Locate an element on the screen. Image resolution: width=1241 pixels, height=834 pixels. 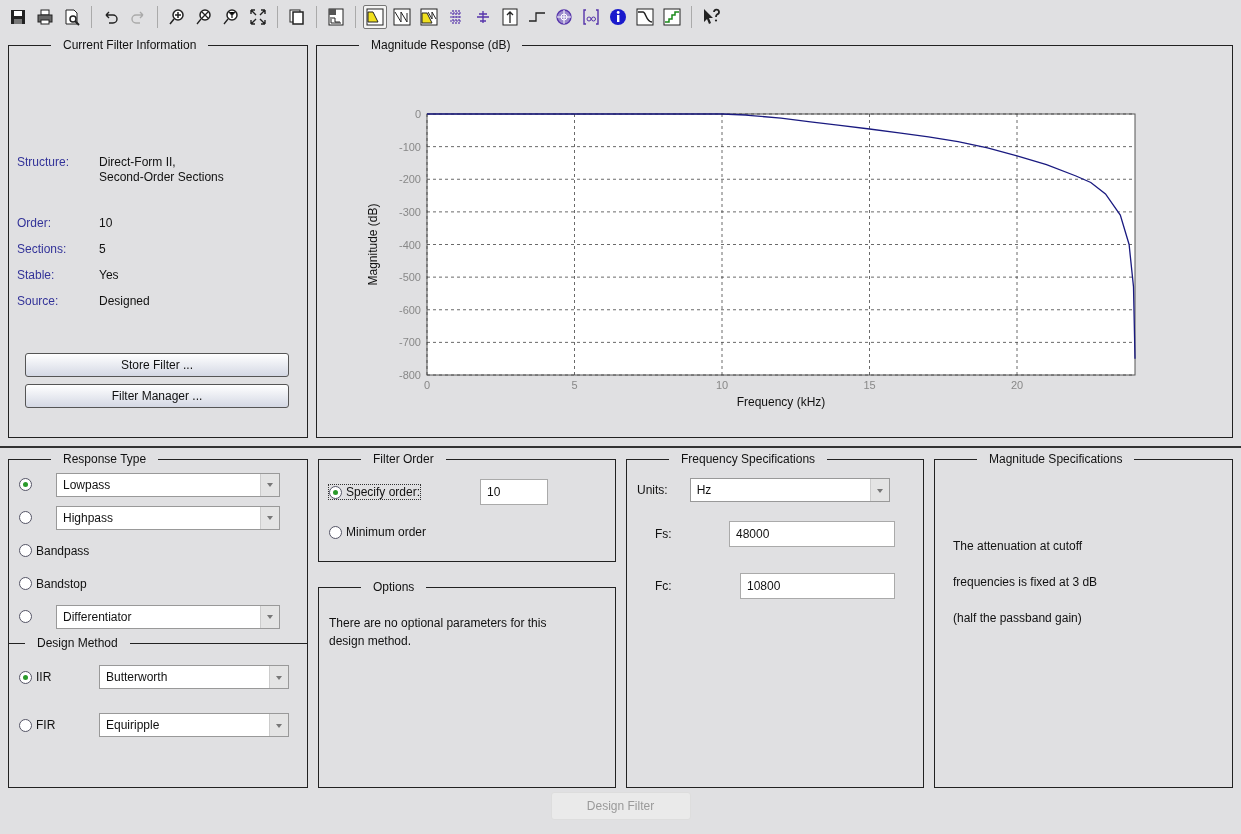
info-label: Source: is located at coordinates (38, 301).